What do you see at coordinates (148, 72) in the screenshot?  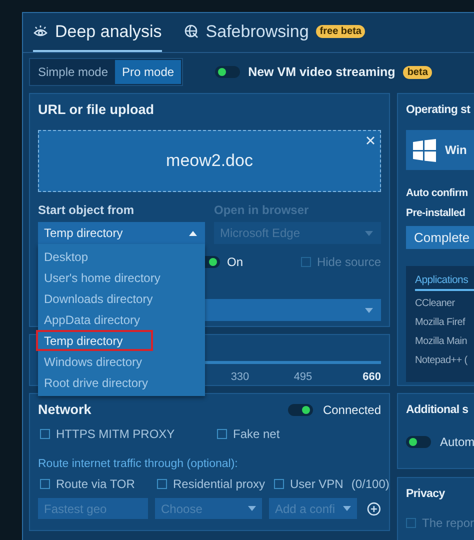 I see `mode-option: Pro mode` at bounding box center [148, 72].